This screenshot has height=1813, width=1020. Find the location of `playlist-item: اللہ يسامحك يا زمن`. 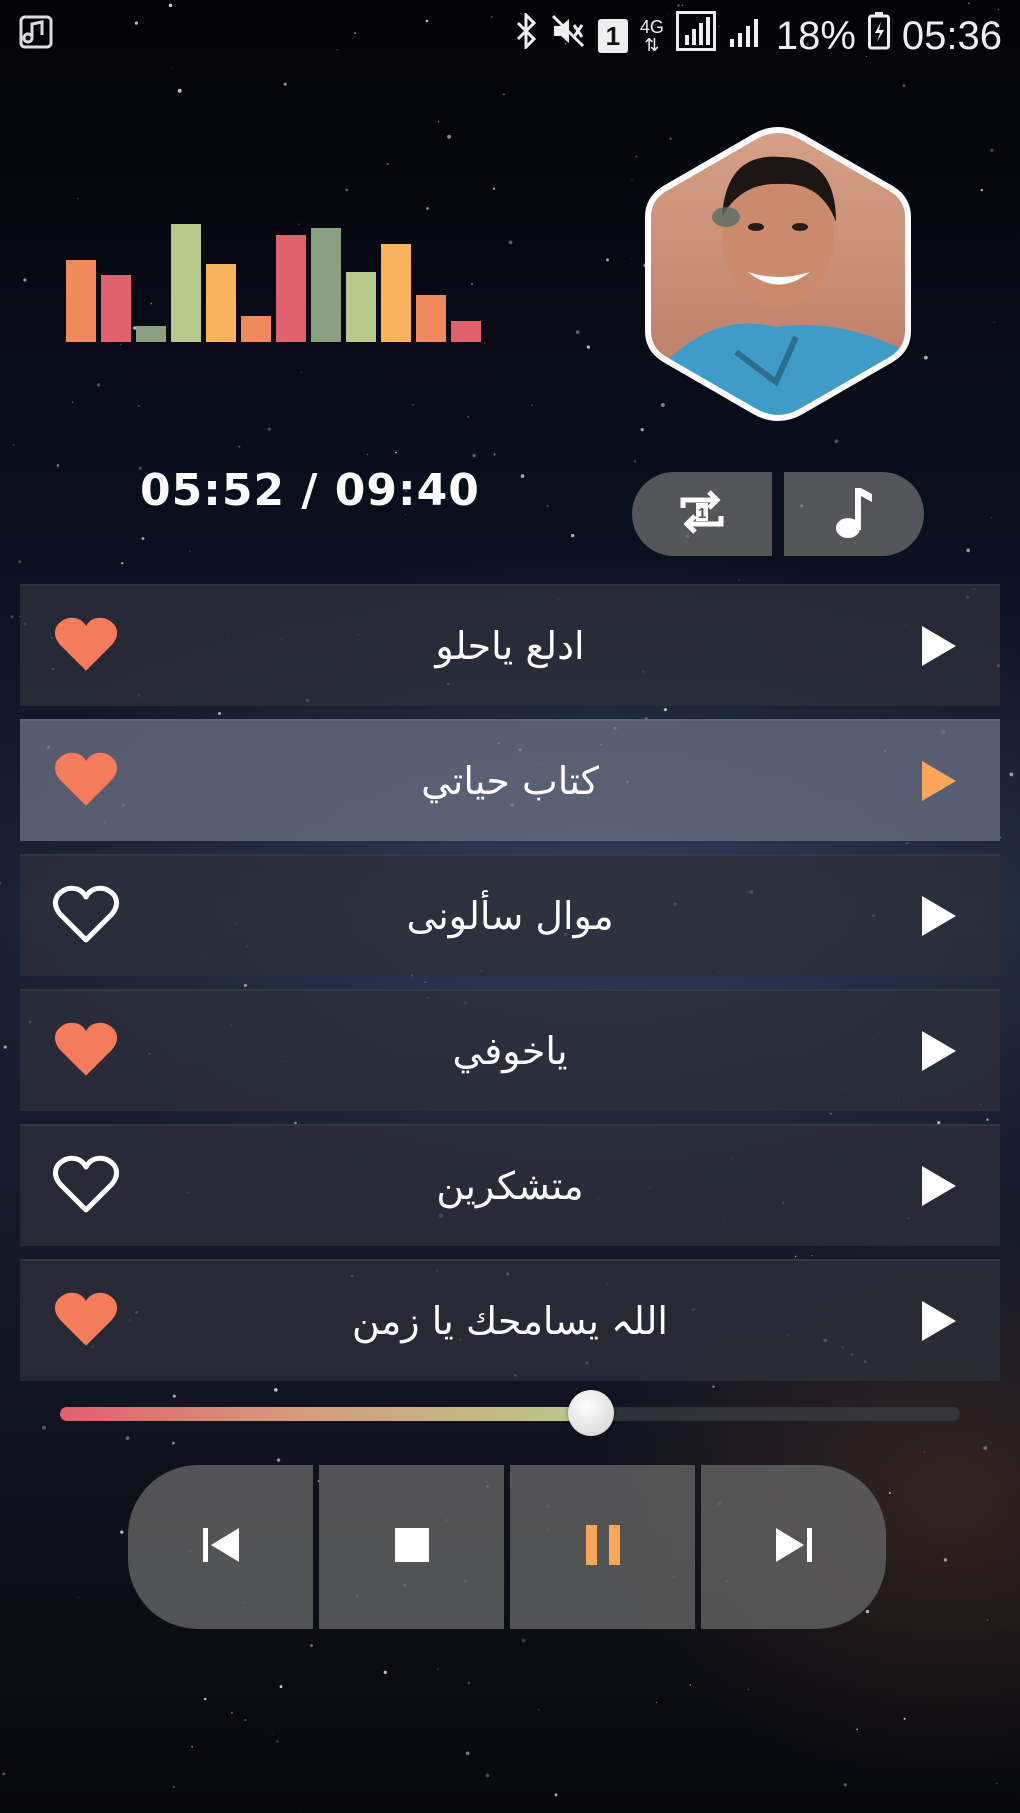

playlist-item: اللہ يسامحك يا زمن is located at coordinates (510, 1320).